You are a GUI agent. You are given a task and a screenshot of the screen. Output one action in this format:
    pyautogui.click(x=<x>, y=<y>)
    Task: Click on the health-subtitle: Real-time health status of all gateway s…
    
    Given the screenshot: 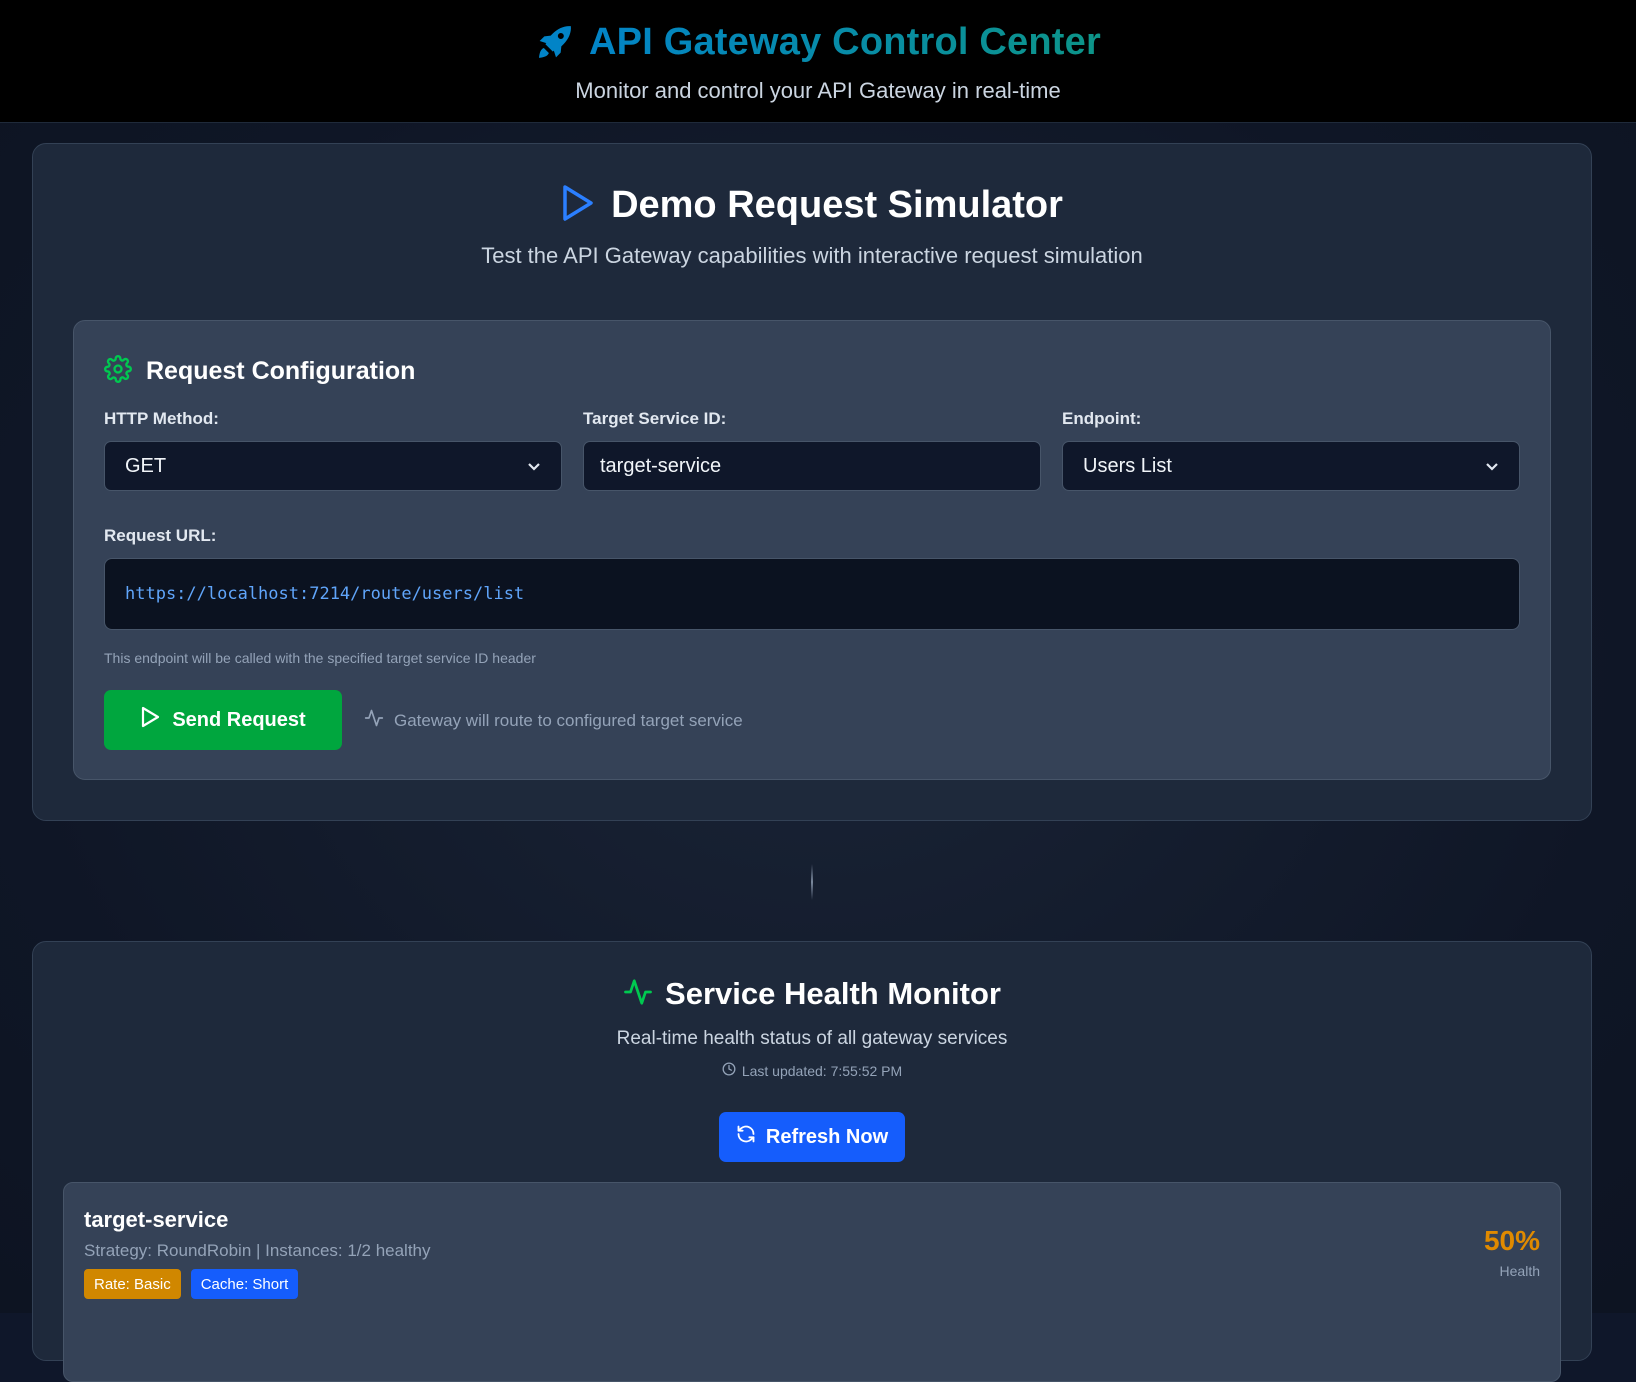 What is the action you would take?
    pyautogui.click(x=812, y=1038)
    